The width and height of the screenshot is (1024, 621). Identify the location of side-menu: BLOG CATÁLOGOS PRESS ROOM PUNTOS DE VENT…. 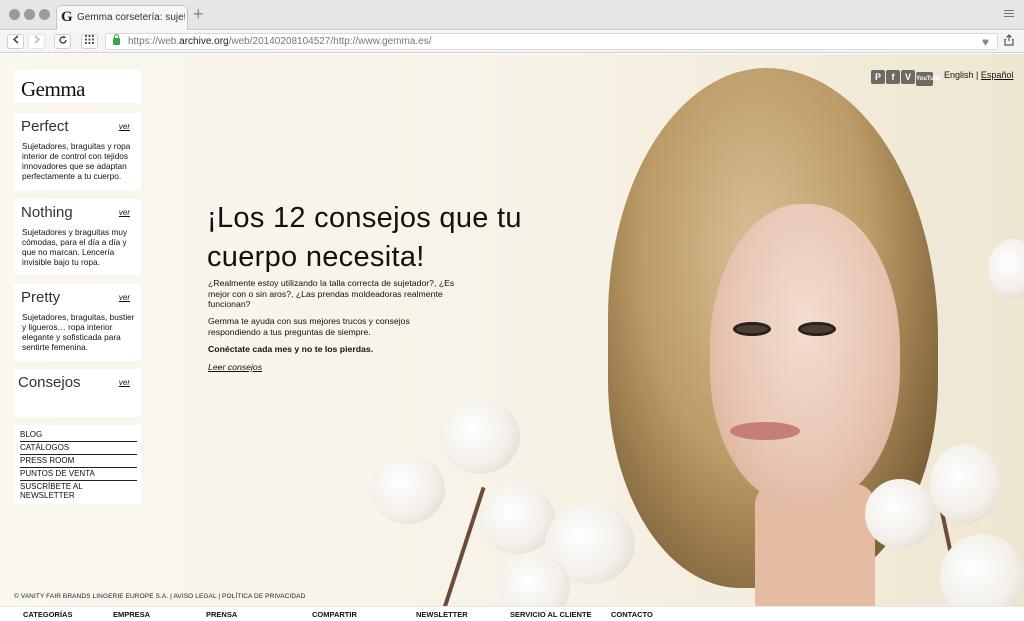
(77, 464).